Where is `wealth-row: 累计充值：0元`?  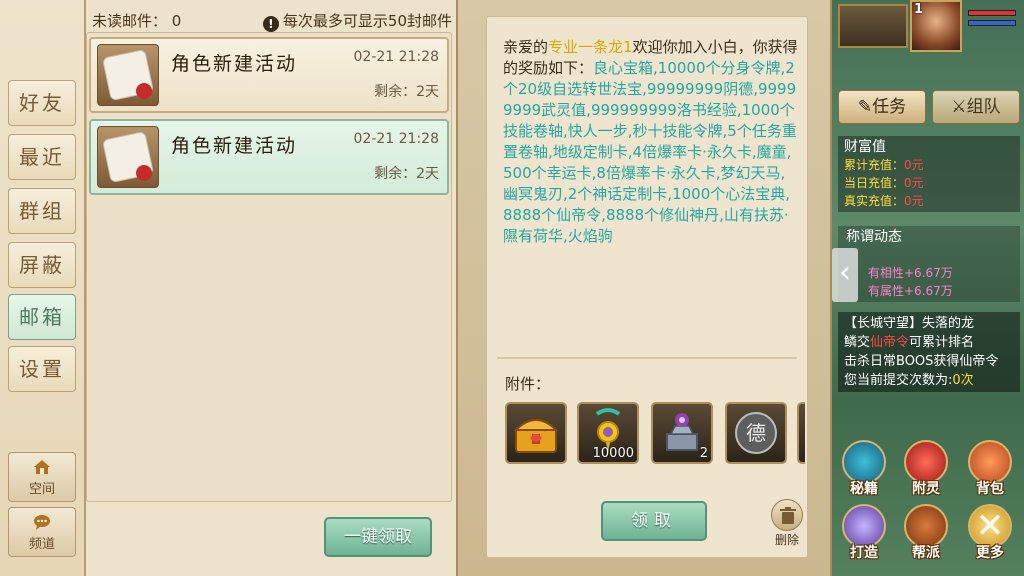
wealth-row: 累计充值：0元 is located at coordinates (929, 165).